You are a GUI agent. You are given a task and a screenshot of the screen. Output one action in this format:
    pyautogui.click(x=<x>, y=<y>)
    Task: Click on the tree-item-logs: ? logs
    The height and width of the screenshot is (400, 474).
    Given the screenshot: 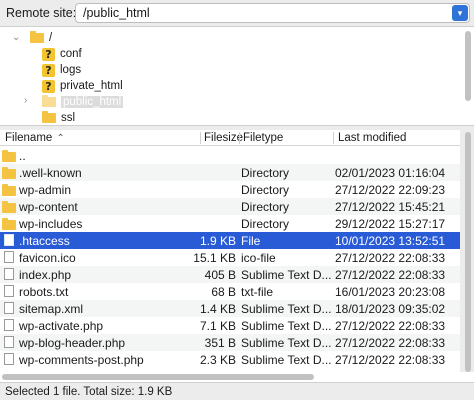 What is the action you would take?
    pyautogui.click(x=61, y=70)
    